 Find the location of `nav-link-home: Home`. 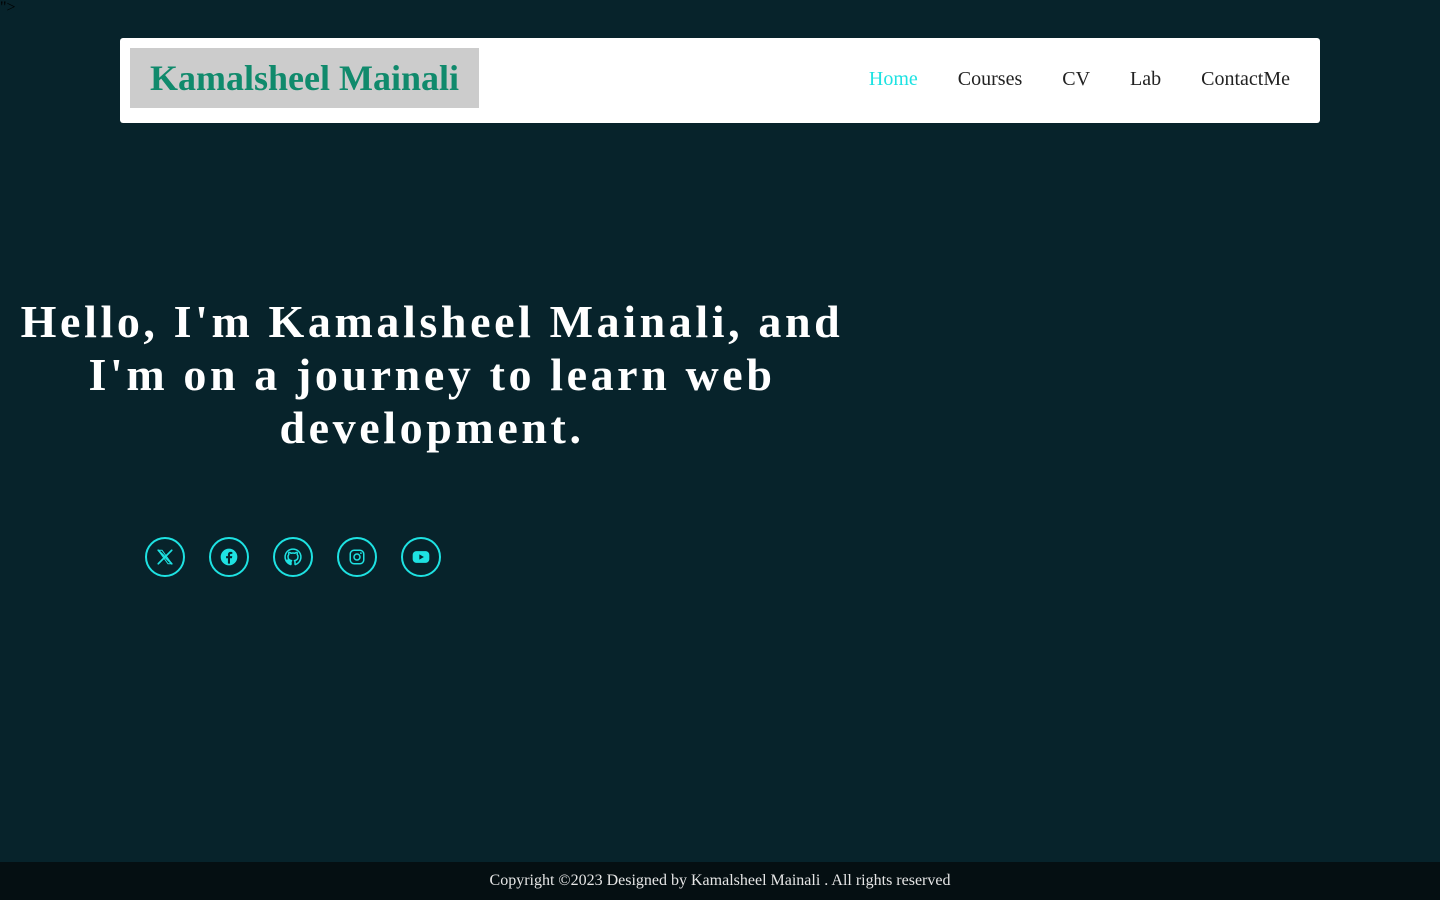

nav-link-home: Home is located at coordinates (893, 79).